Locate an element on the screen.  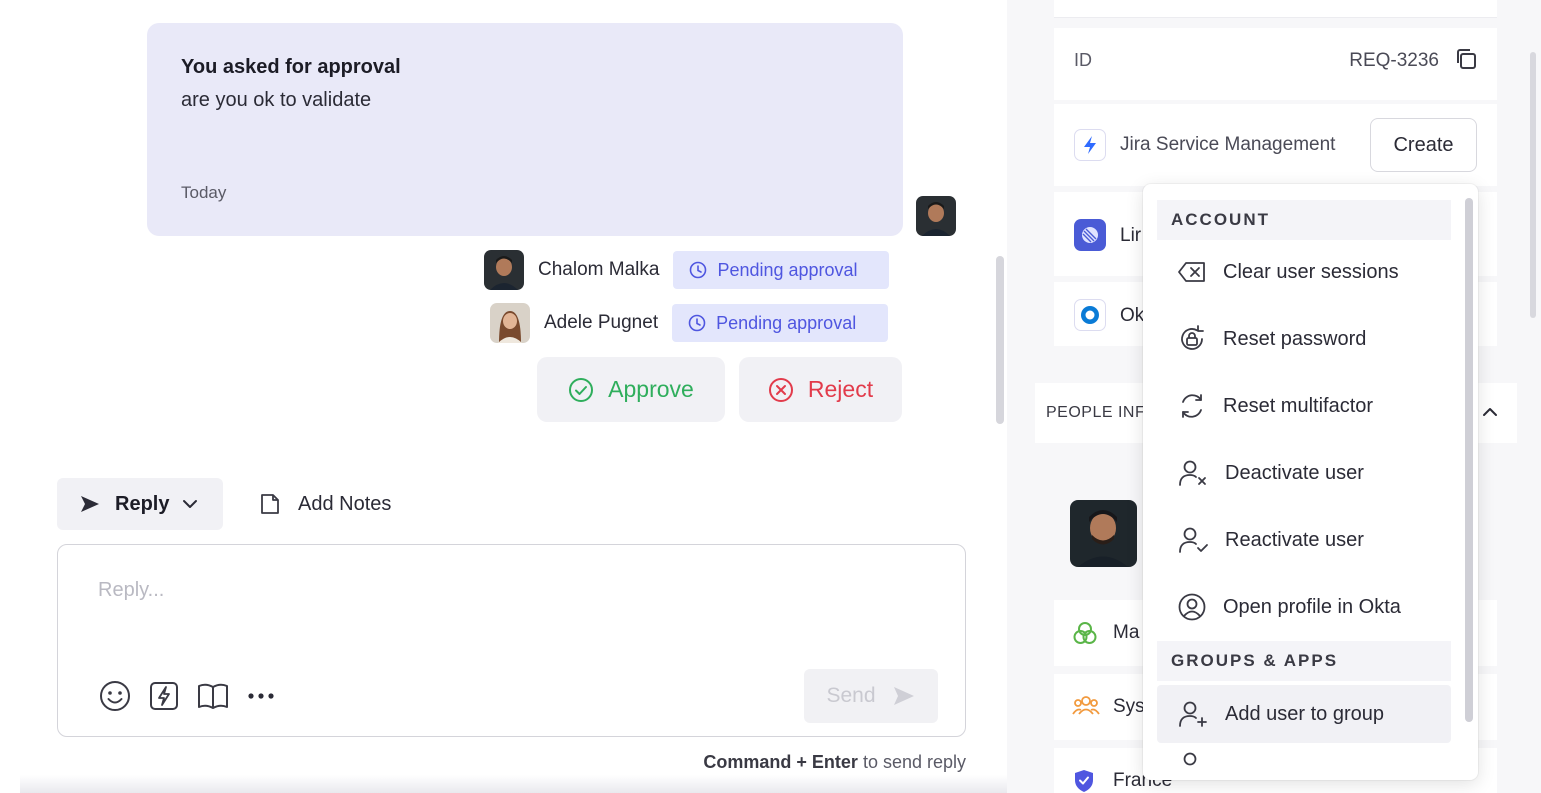
clear-sessions-icon is located at coordinates (1191, 272).